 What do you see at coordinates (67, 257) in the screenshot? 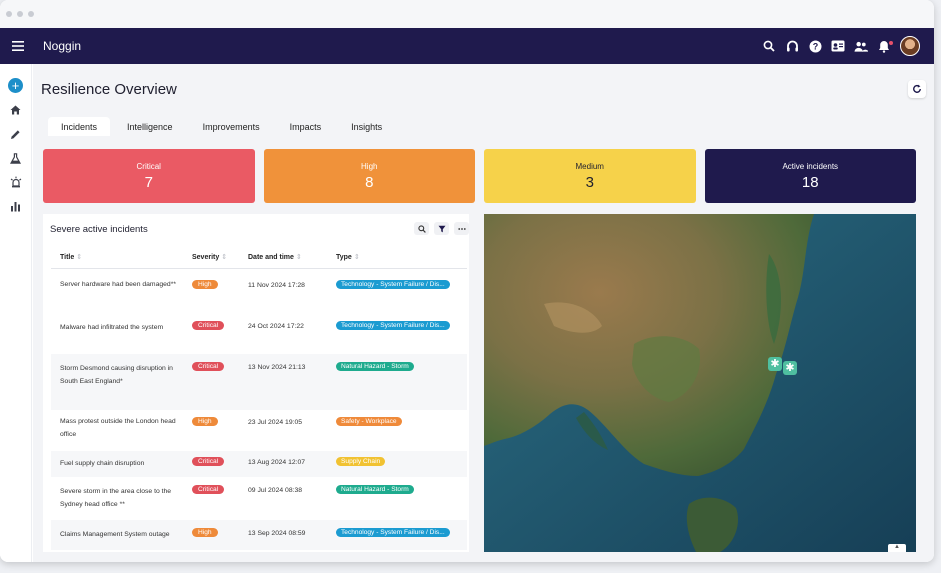
I see `column-label: Title` at bounding box center [67, 257].